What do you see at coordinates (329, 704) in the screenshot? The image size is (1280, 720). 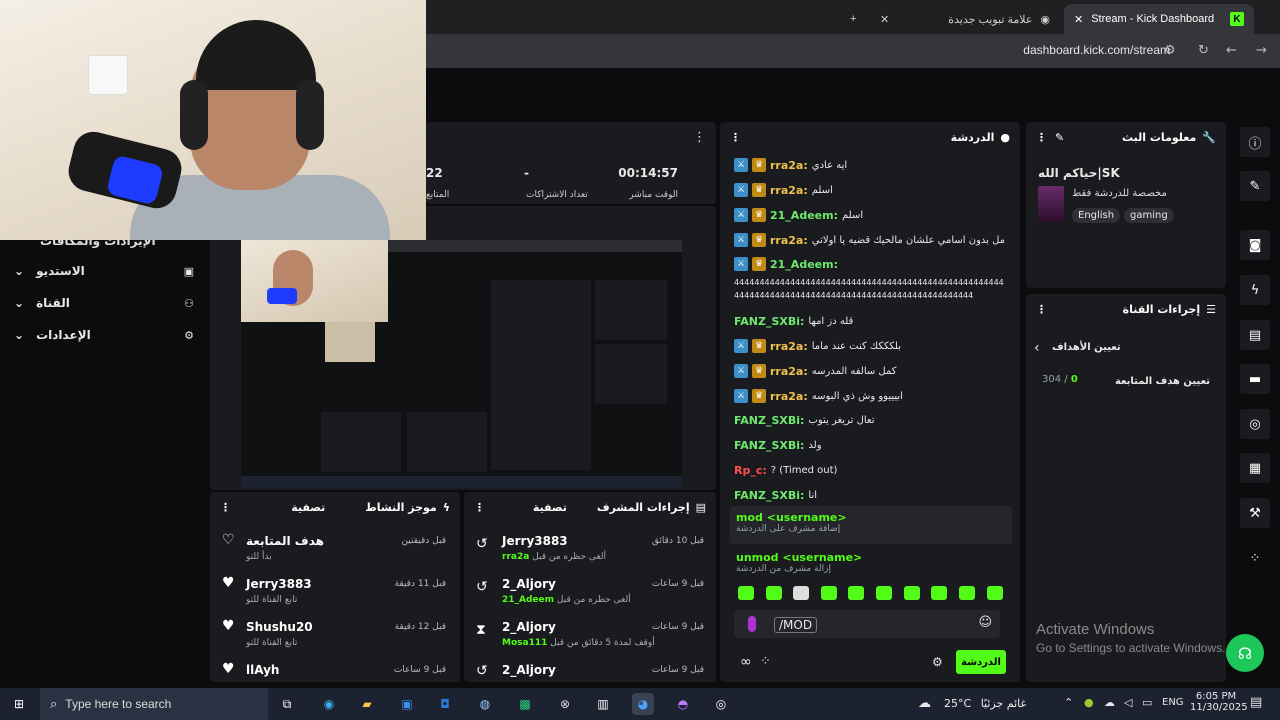 I see `edge-icon: ◉` at bounding box center [329, 704].